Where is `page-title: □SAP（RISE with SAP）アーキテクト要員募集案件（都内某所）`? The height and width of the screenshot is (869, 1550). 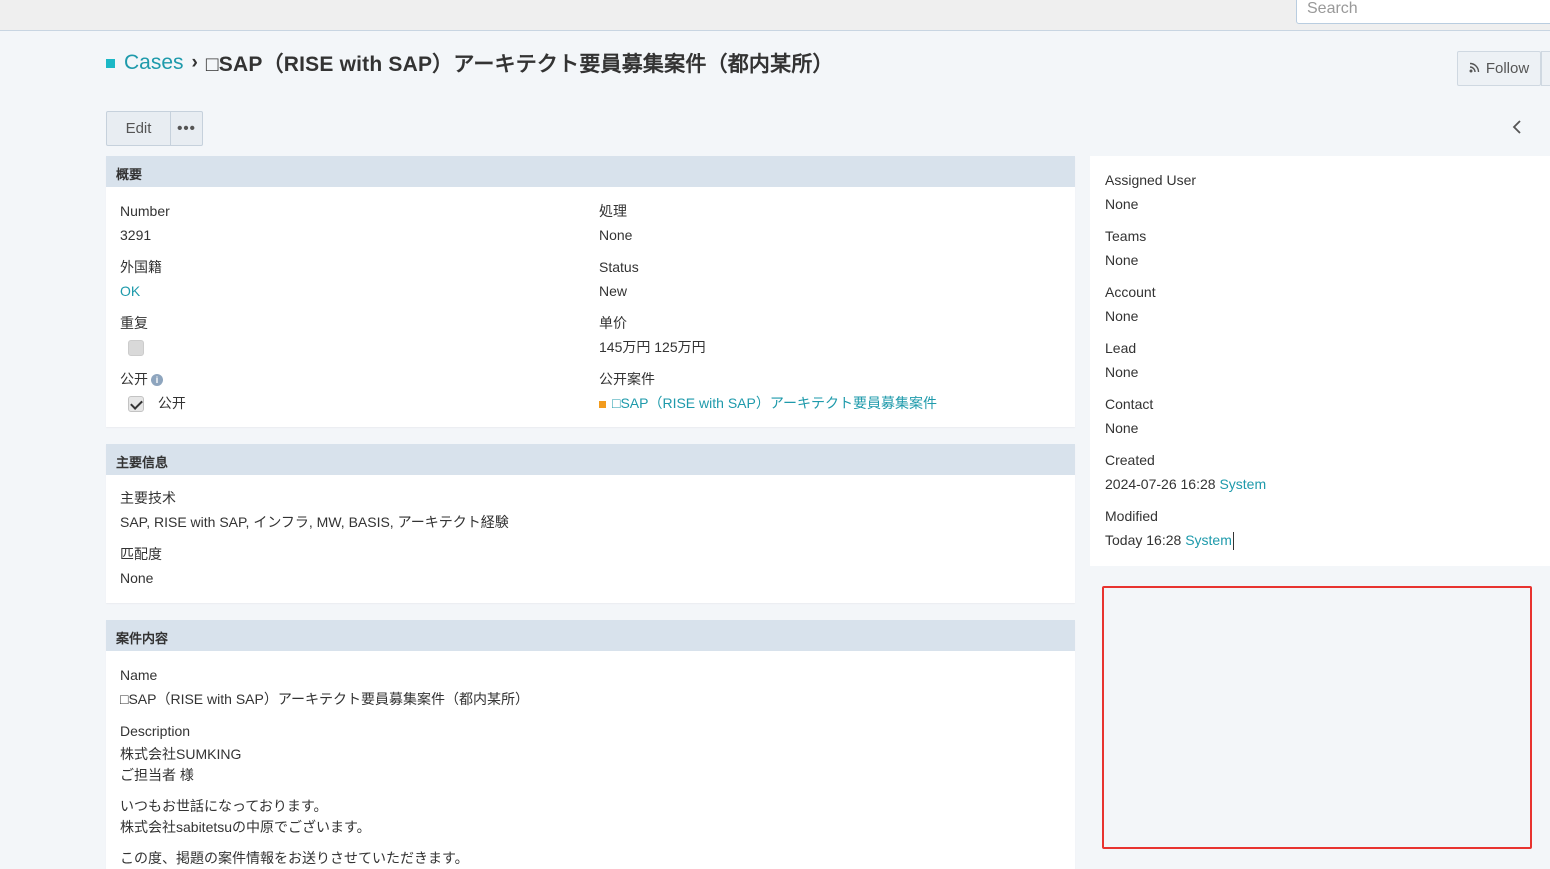
page-title: □SAP（RISE with SAP）アーキテクト要員募集案件（都内某所） is located at coordinates (519, 64).